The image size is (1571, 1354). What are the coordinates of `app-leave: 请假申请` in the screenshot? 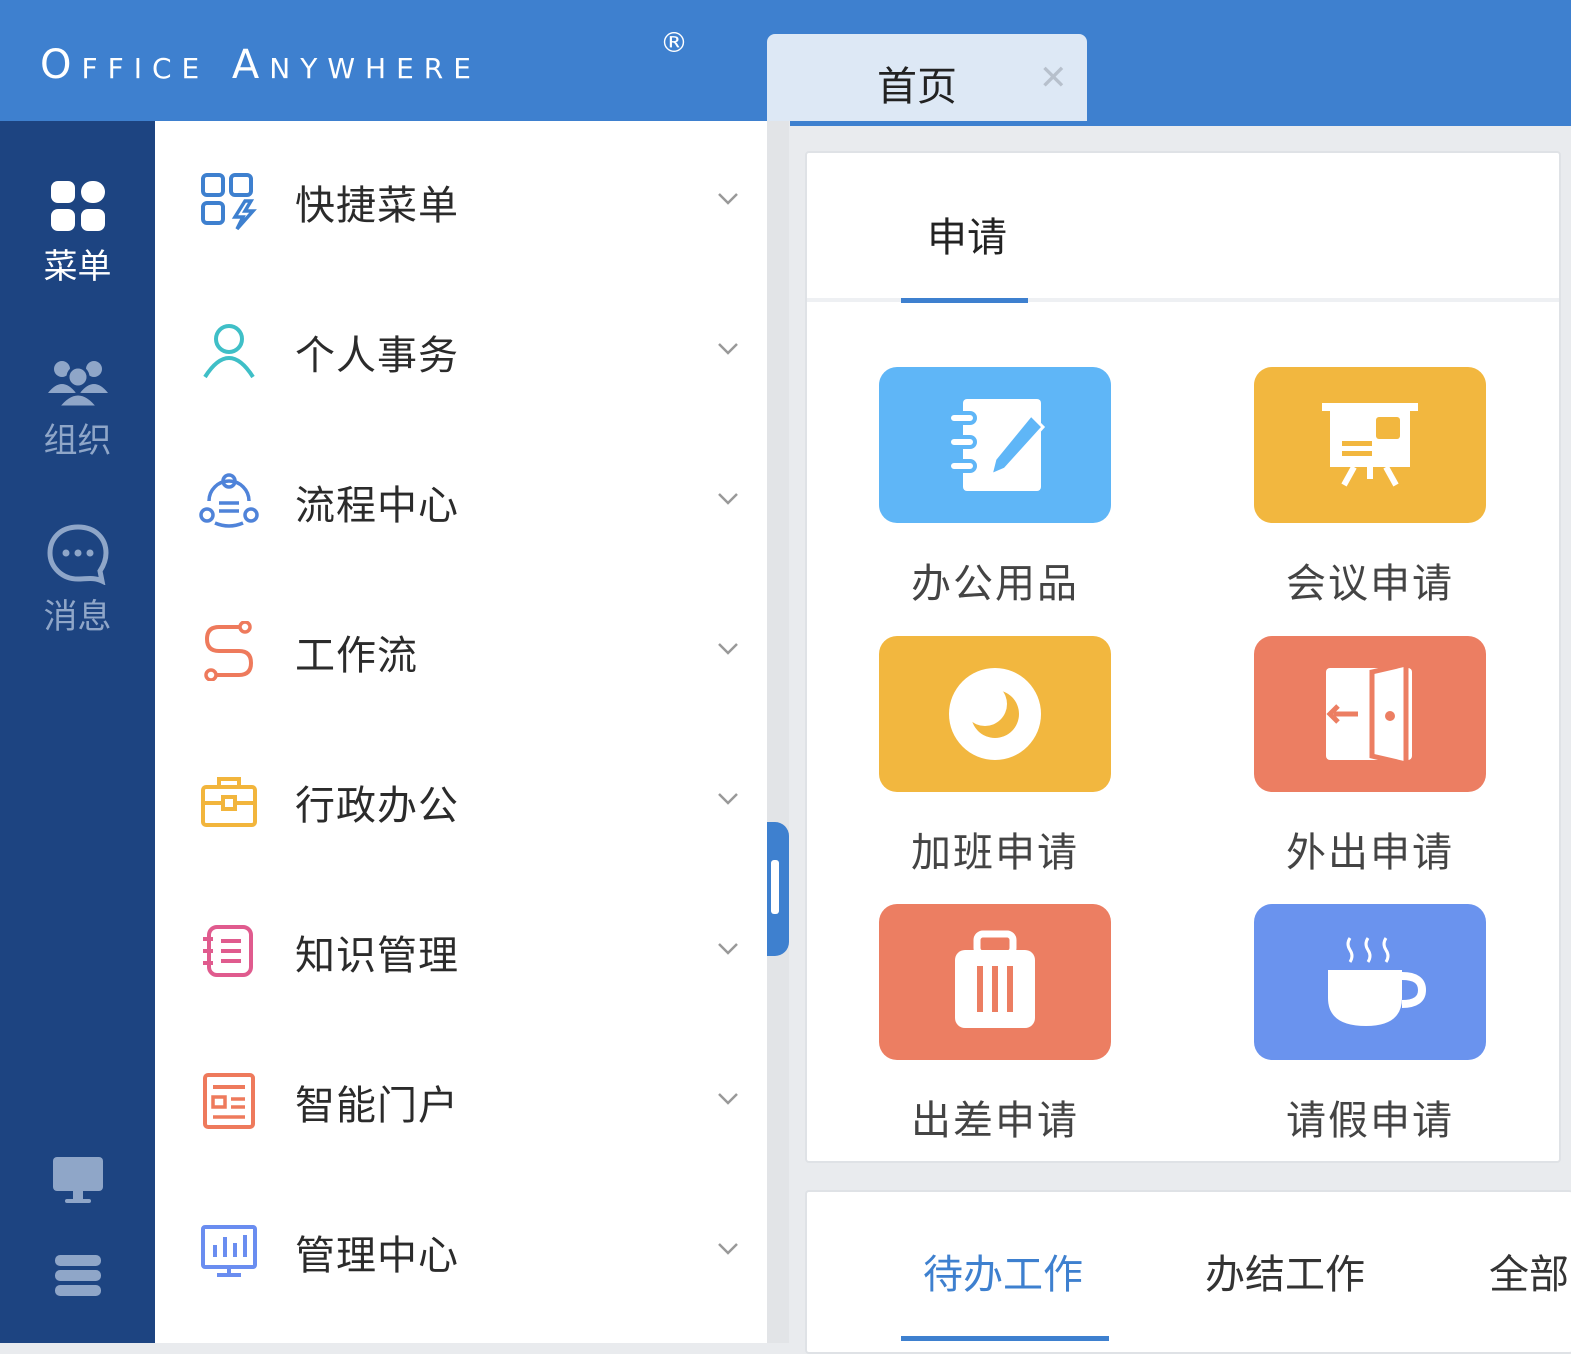 It's located at (1370, 1025).